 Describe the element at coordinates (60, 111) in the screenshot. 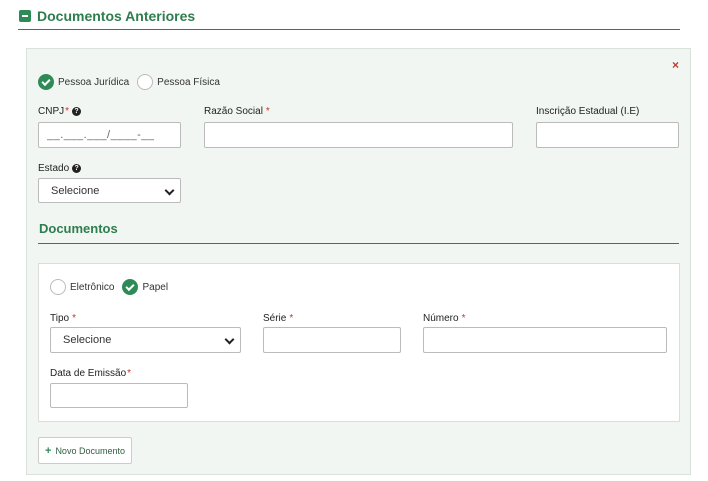

I see `cnpj-label: CNPJ*?` at that location.